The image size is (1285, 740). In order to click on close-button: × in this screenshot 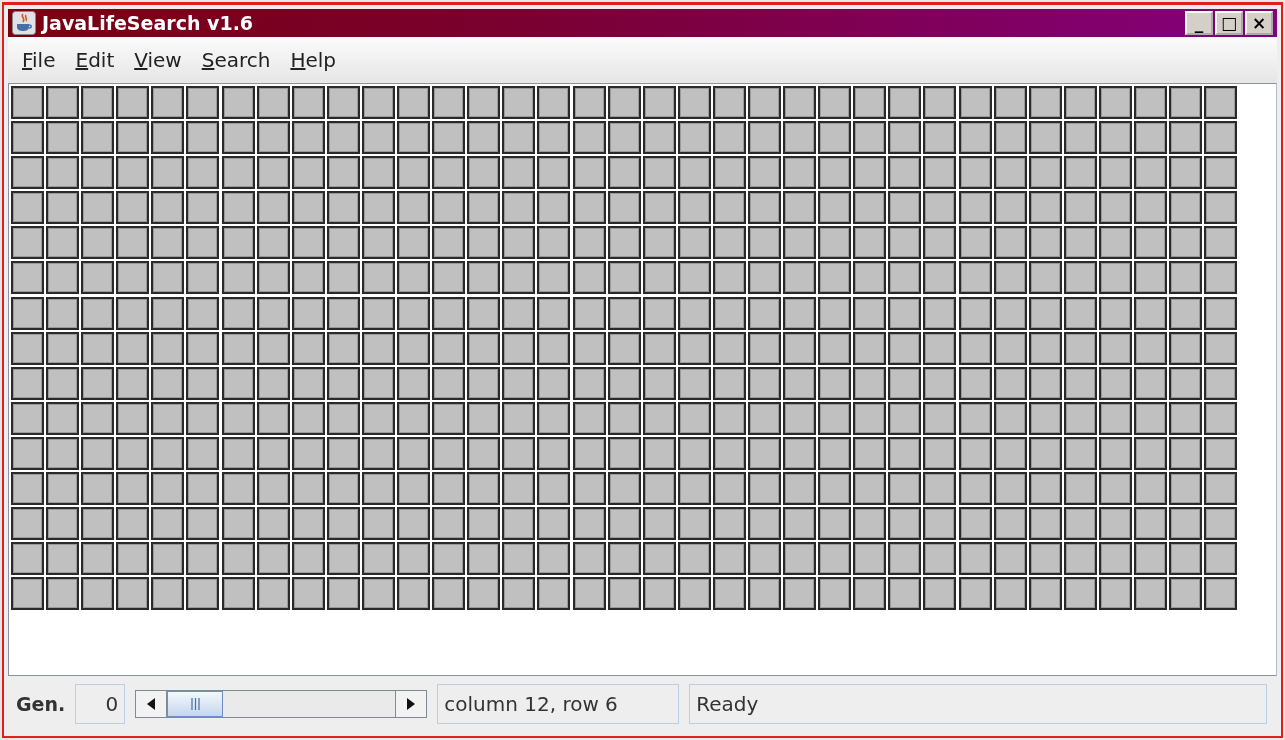, I will do `click(1259, 23)`.